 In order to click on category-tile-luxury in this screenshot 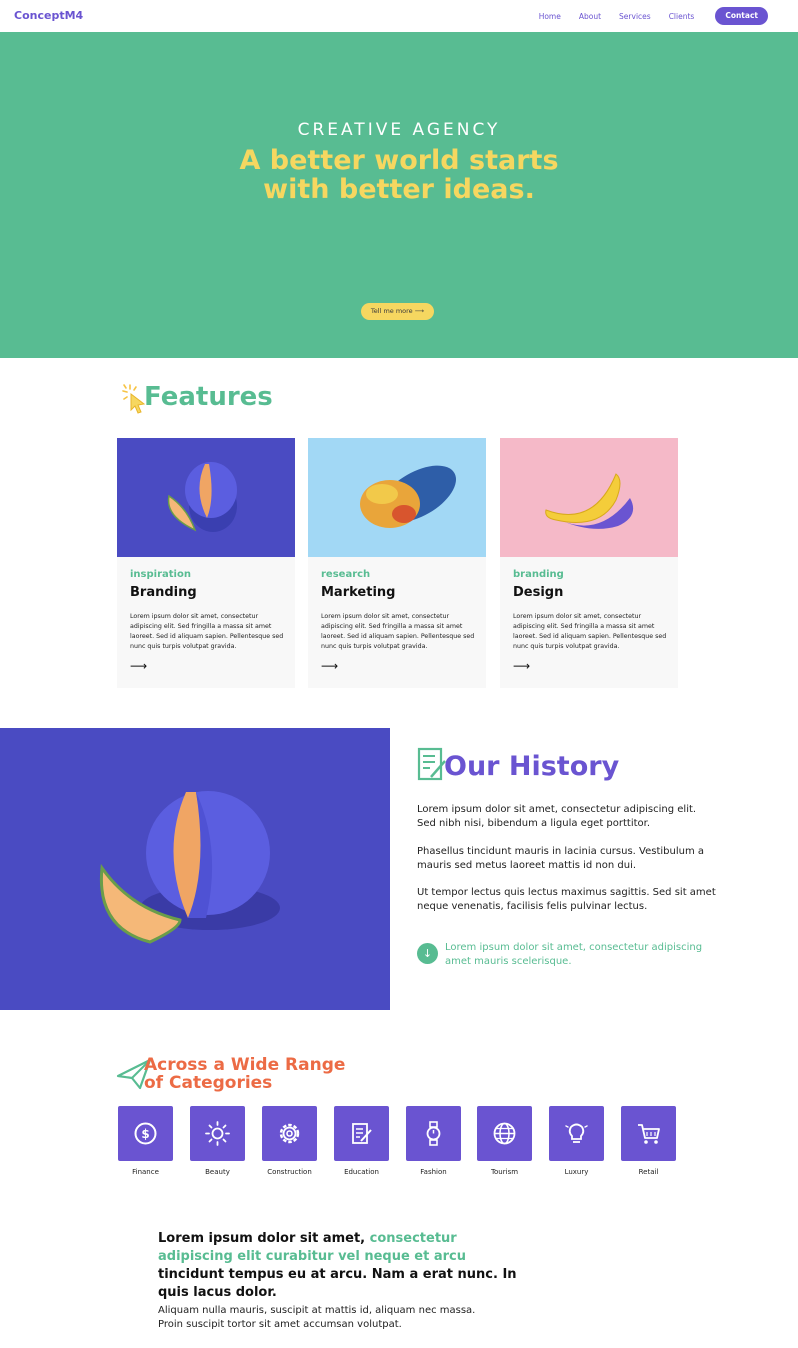, I will do `click(576, 1133)`.